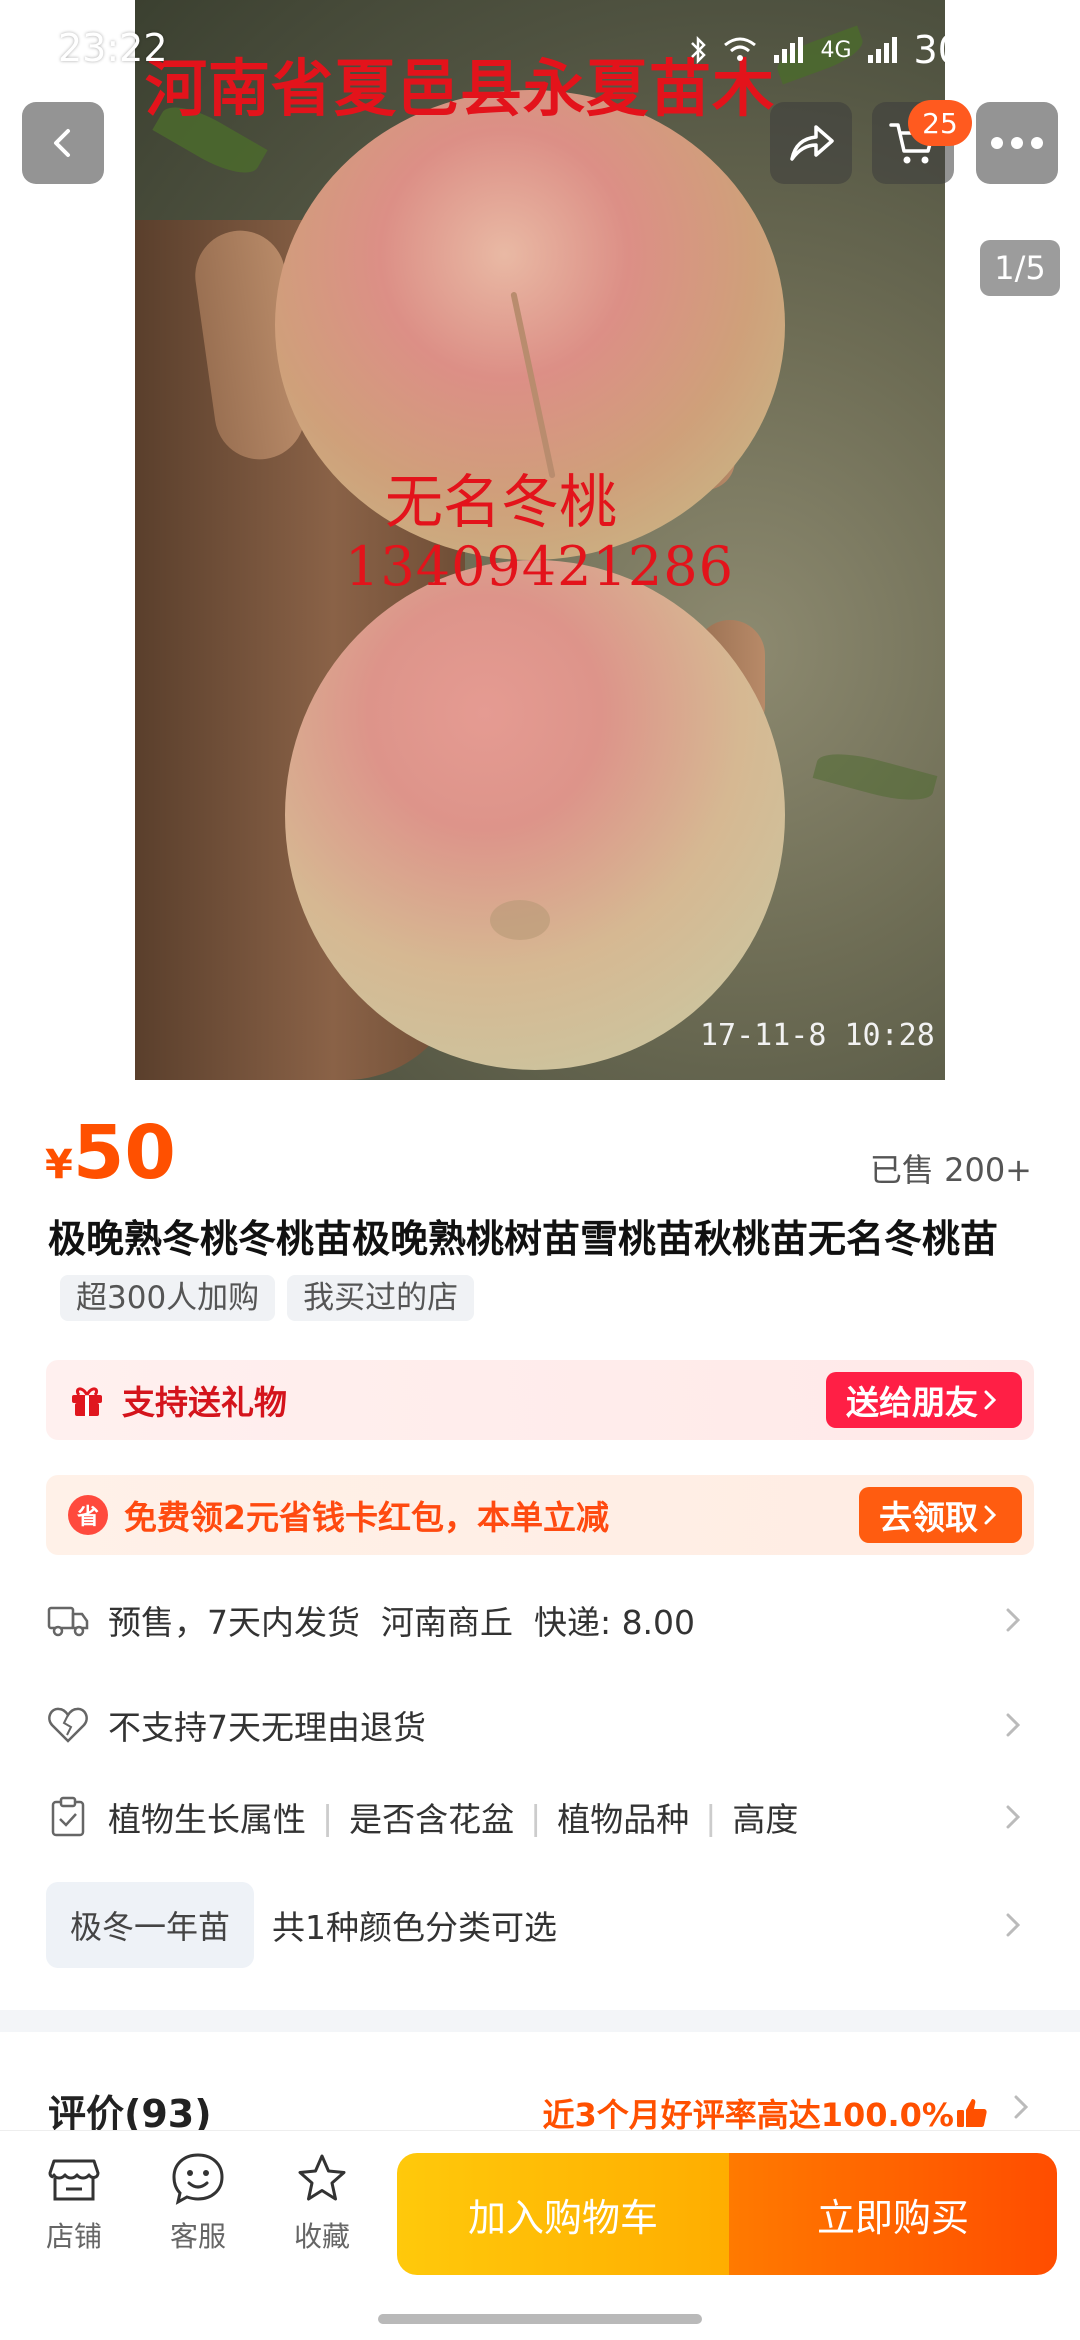  I want to click on sku-option-chip: 极冬一年苗, so click(150, 1925).